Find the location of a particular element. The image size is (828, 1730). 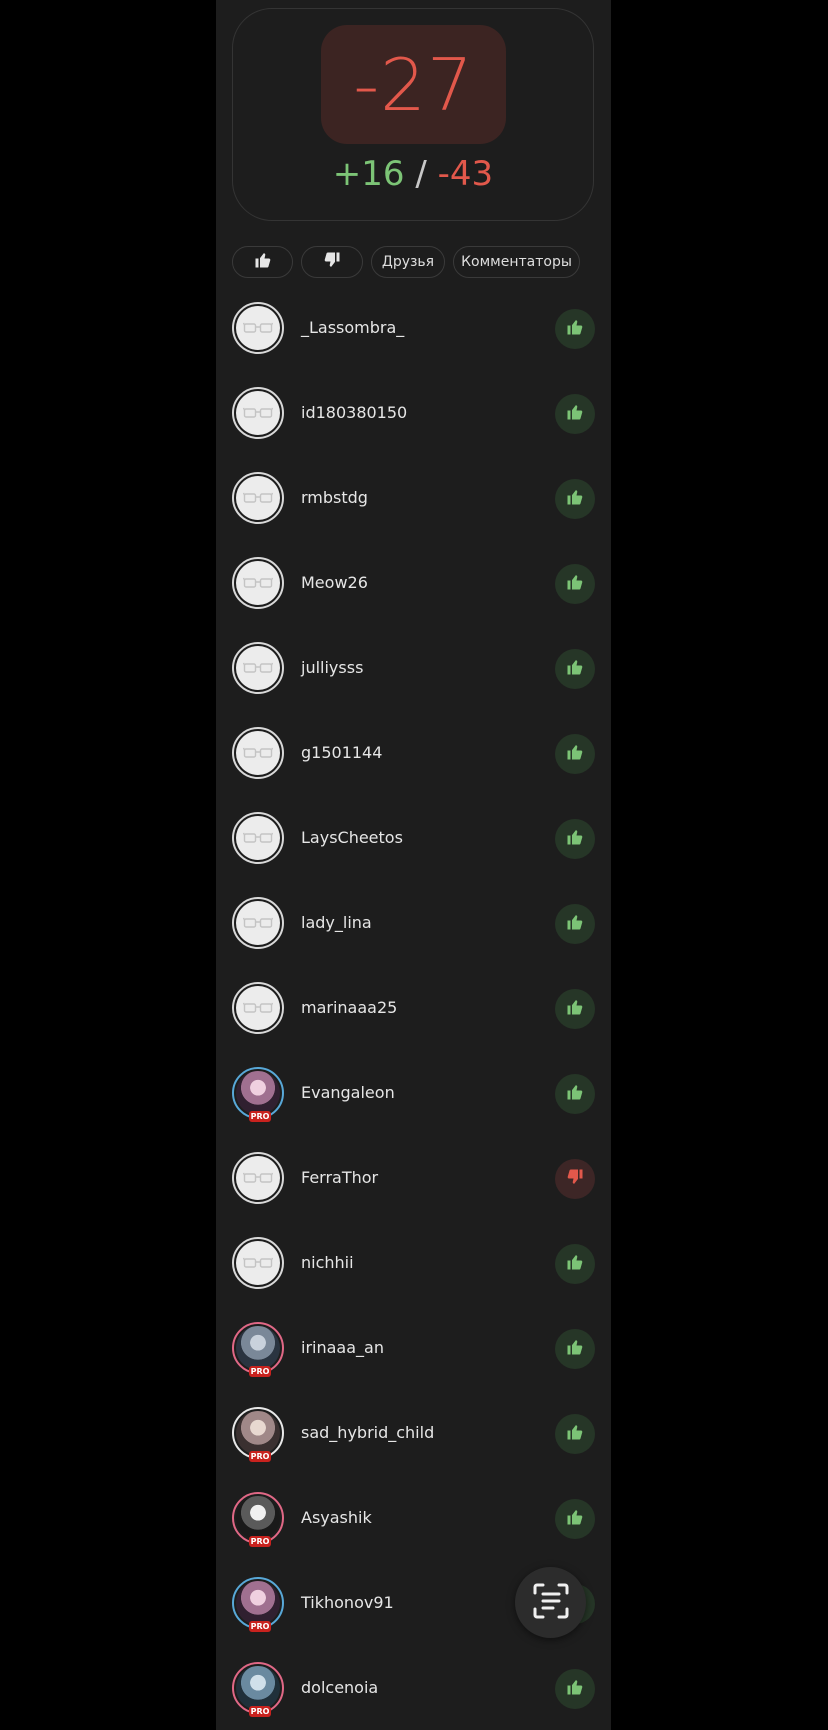

username: Evangaleon is located at coordinates (348, 1093).